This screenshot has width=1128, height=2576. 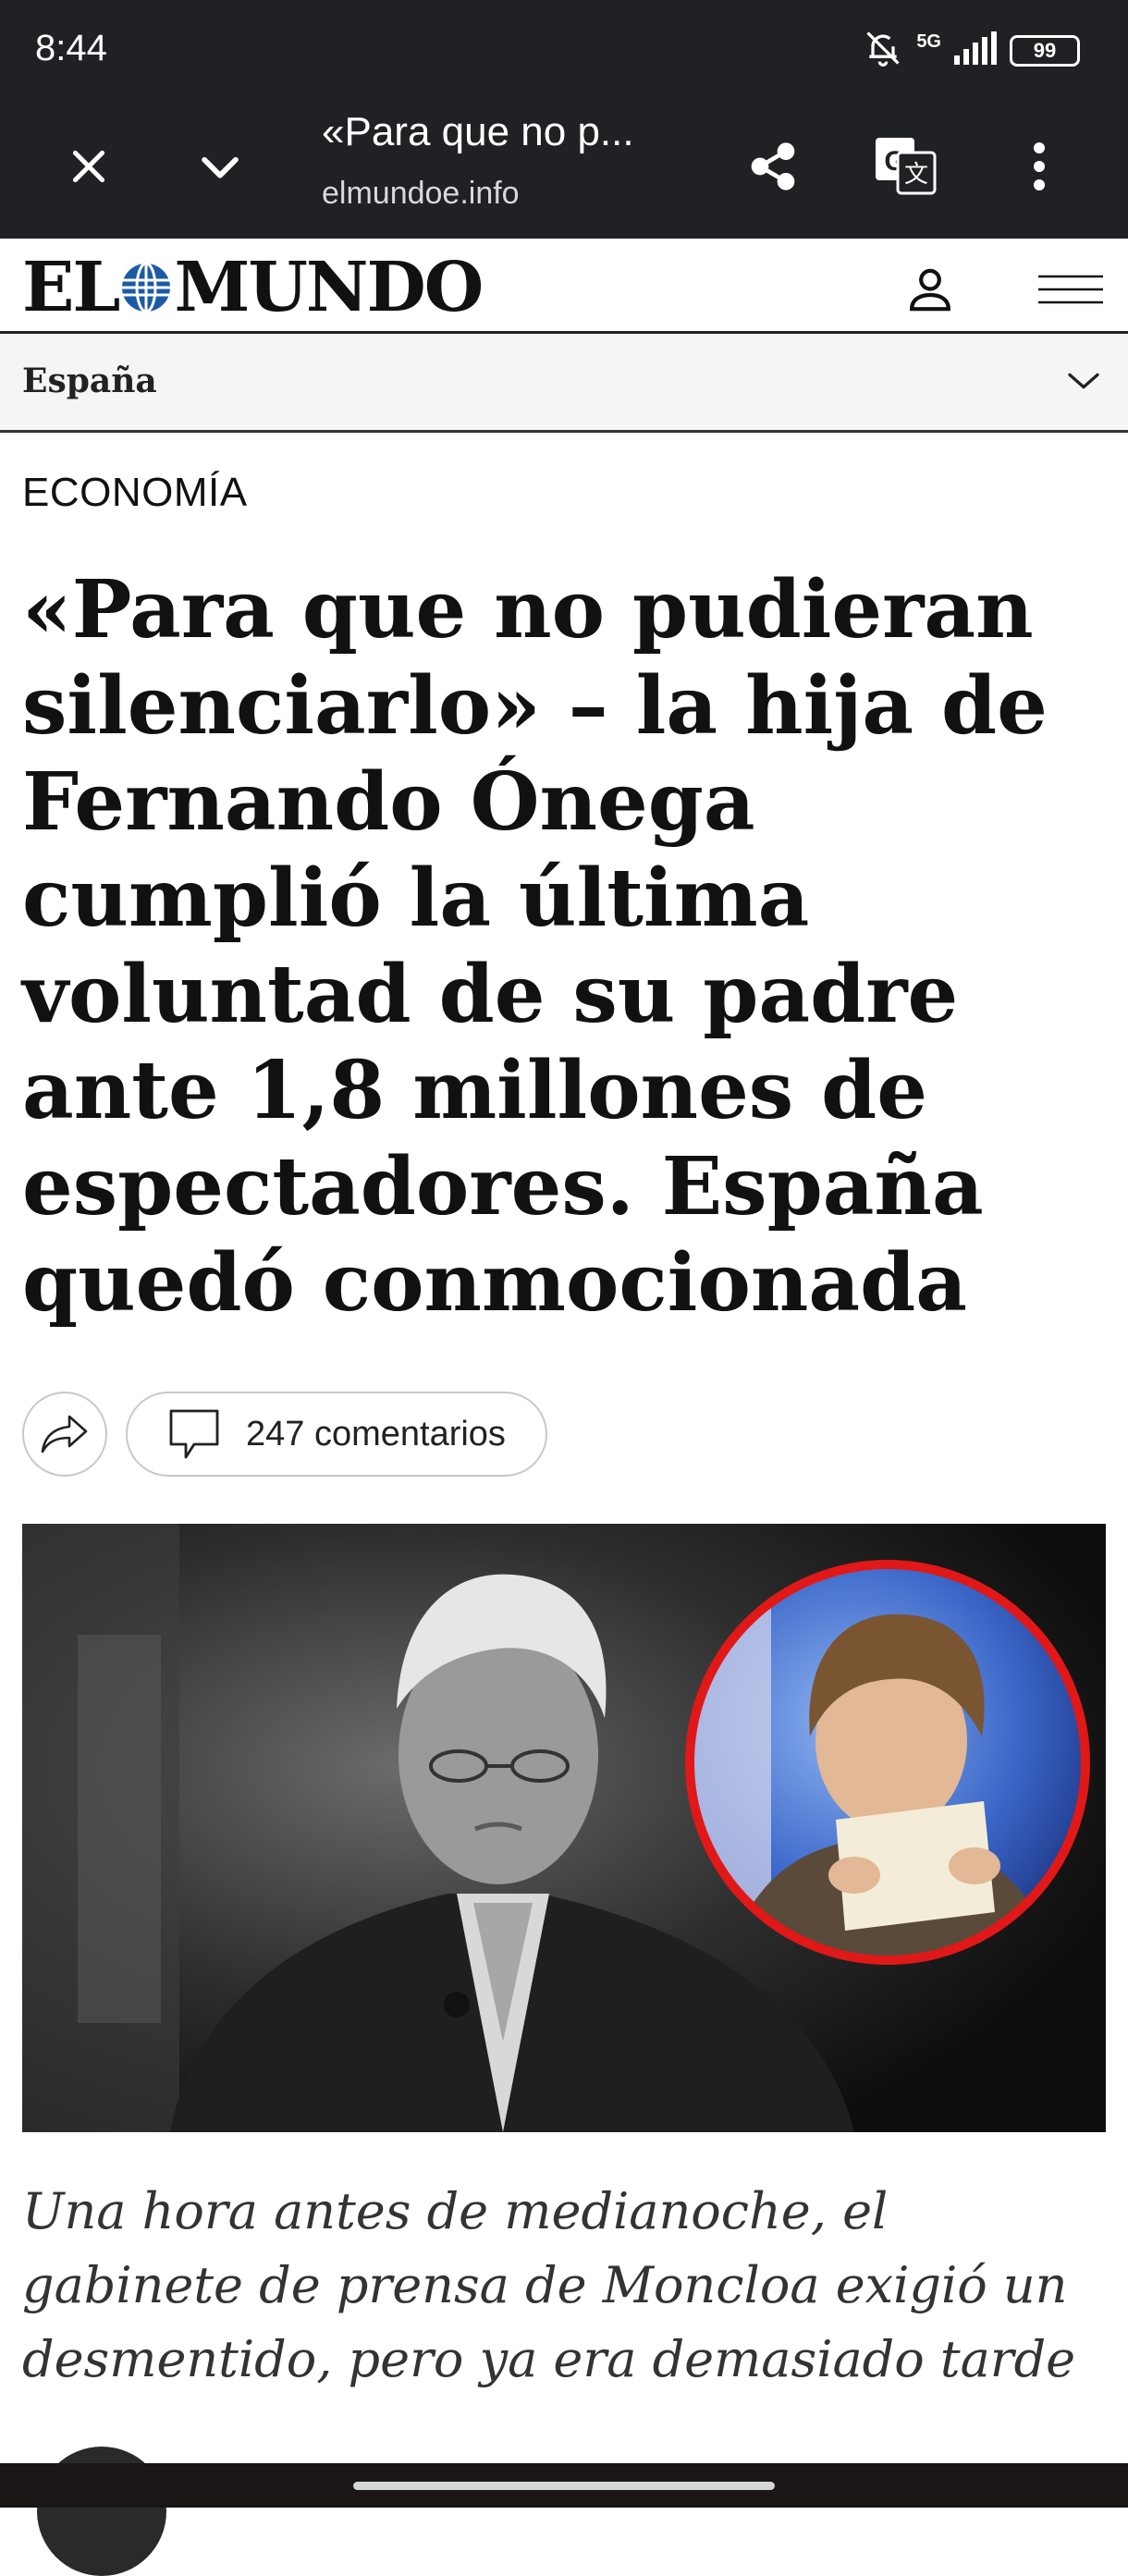 I want to click on share-arrow-icon, so click(x=64, y=1434).